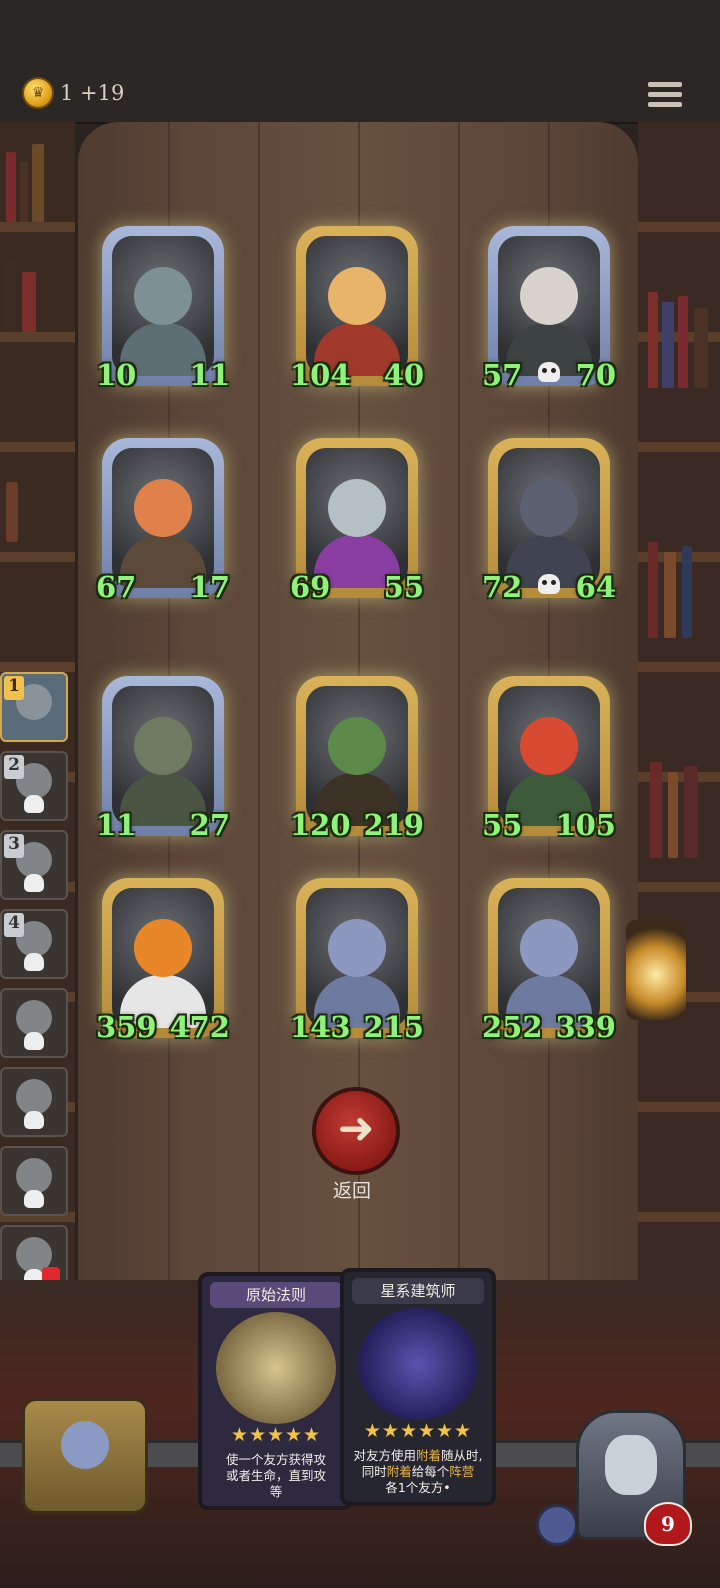 This screenshot has width=720, height=1588. What do you see at coordinates (14, 846) in the screenshot?
I see `rank-badge: 3` at bounding box center [14, 846].